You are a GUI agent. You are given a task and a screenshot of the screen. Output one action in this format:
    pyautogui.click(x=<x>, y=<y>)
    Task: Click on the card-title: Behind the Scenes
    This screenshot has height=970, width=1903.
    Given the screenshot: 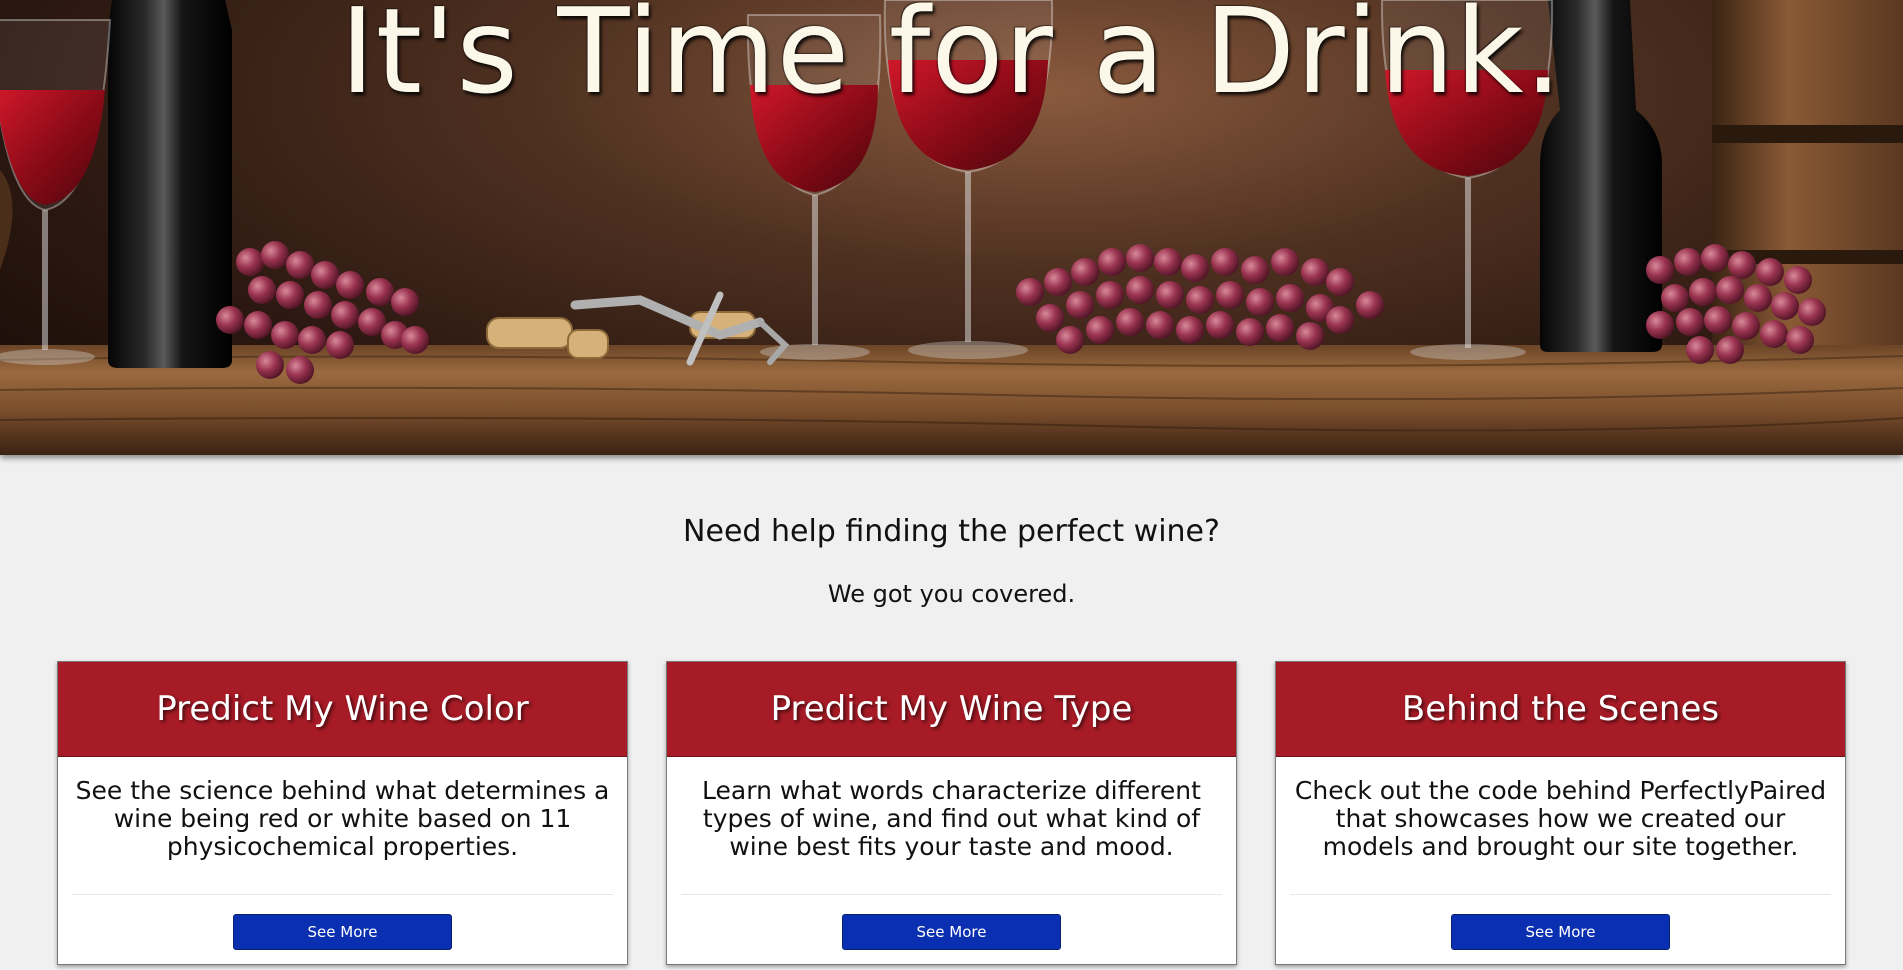 What is the action you would take?
    pyautogui.click(x=1560, y=709)
    